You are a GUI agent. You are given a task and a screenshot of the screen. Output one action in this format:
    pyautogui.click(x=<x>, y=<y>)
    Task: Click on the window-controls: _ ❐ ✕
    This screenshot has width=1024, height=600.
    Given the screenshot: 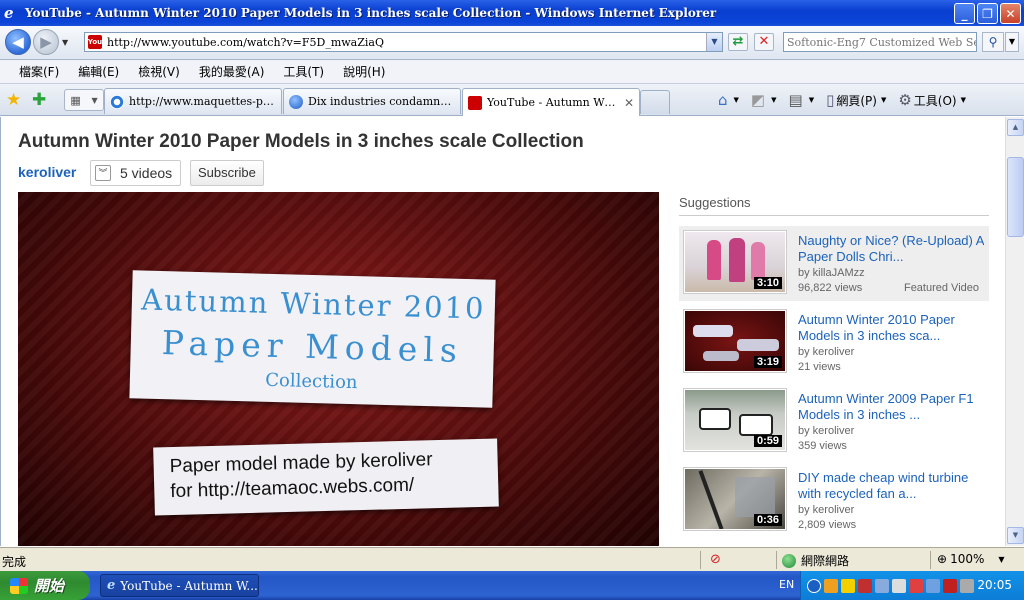 What is the action you would take?
    pyautogui.click(x=987, y=13)
    